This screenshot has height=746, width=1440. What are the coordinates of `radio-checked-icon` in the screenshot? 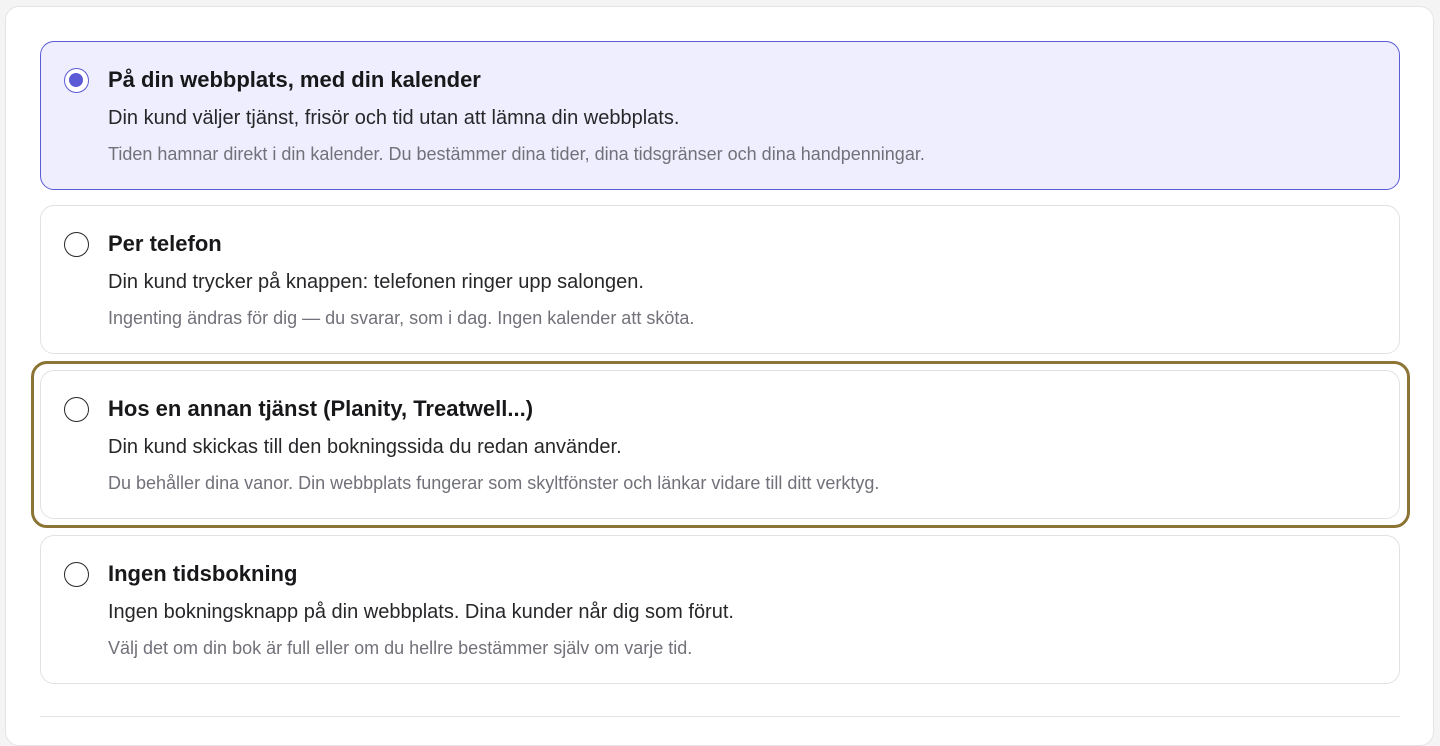 It's located at (76, 80).